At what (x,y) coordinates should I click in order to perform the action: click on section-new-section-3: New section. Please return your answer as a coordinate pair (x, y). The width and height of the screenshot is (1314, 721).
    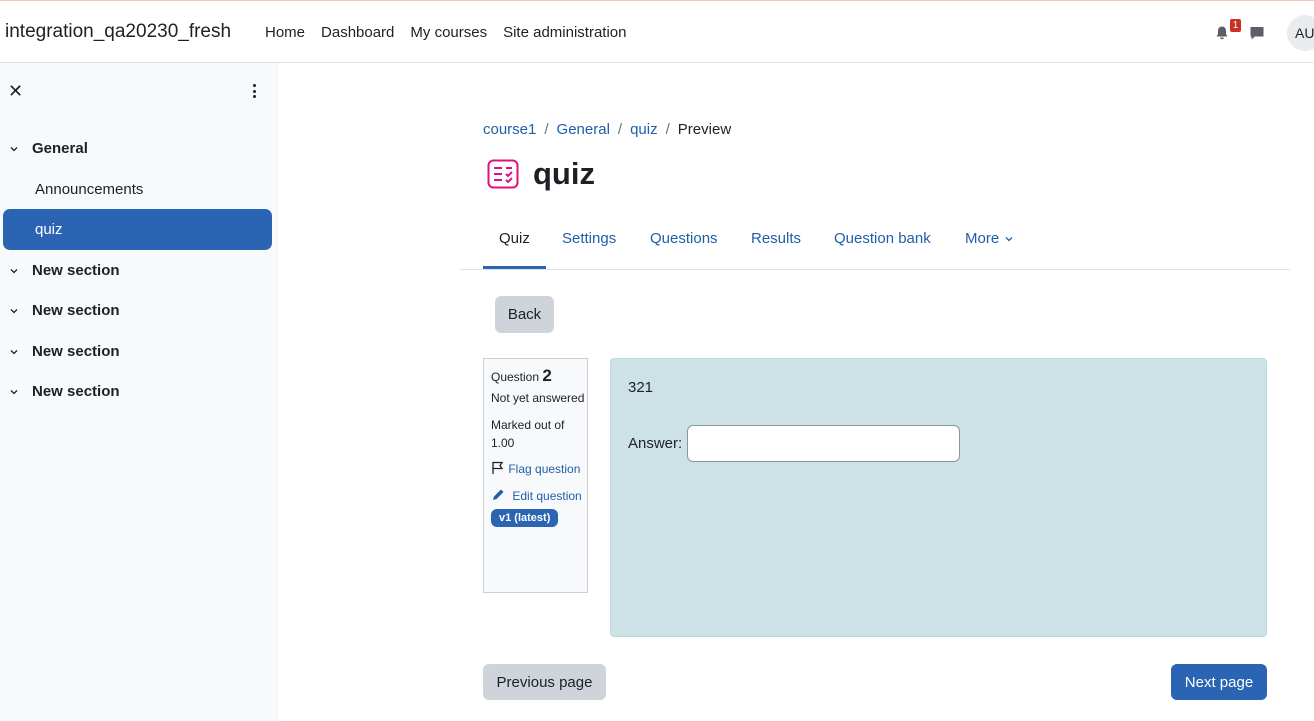
    Looking at the image, I should click on (65, 351).